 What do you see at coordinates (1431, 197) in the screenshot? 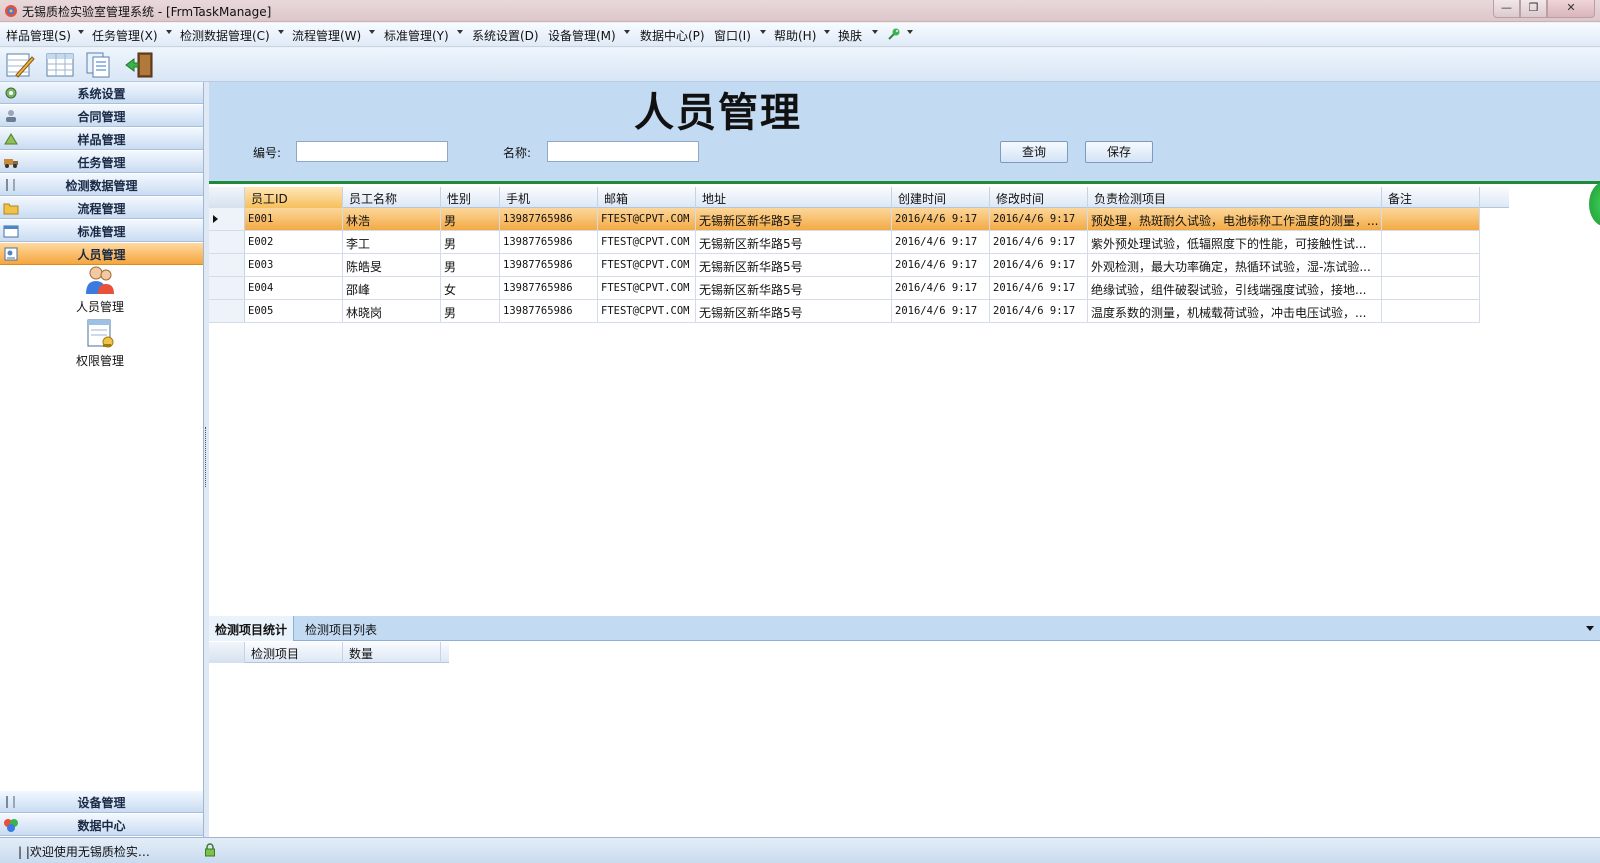
I see `col-header-note: 备注` at bounding box center [1431, 197].